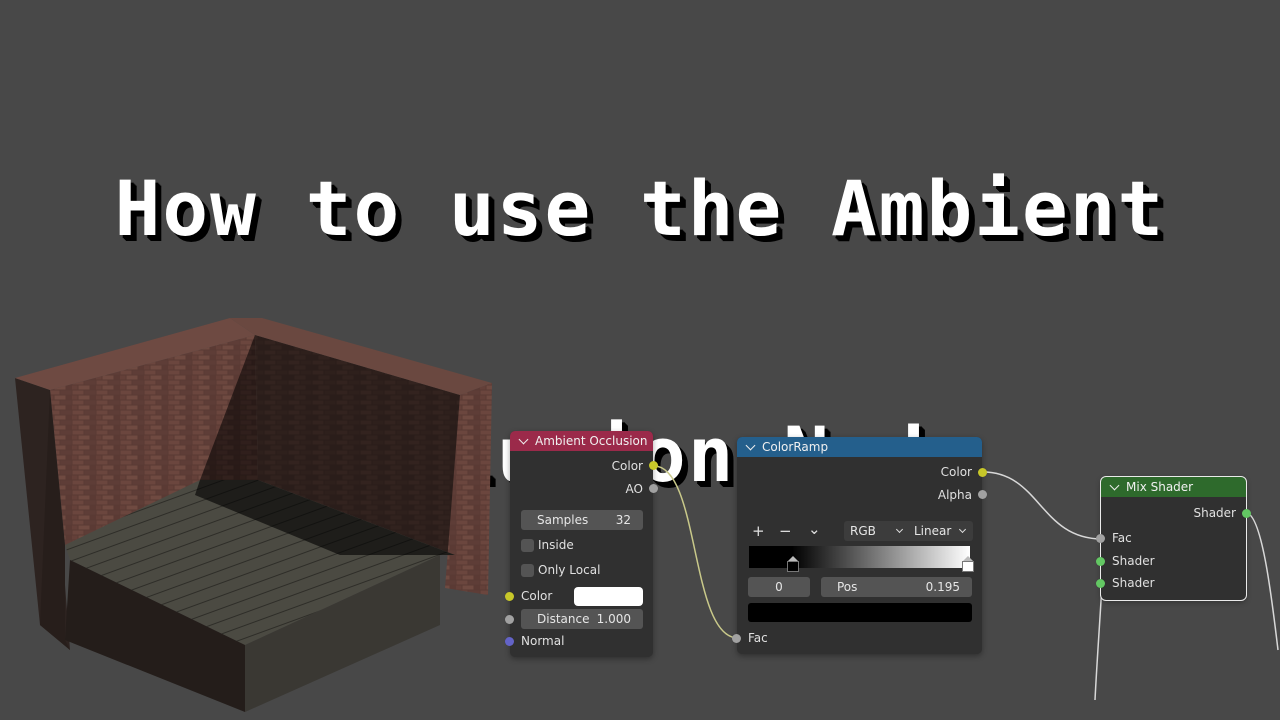  What do you see at coordinates (509, 619) in the screenshot?
I see `input-distance-socket` at bounding box center [509, 619].